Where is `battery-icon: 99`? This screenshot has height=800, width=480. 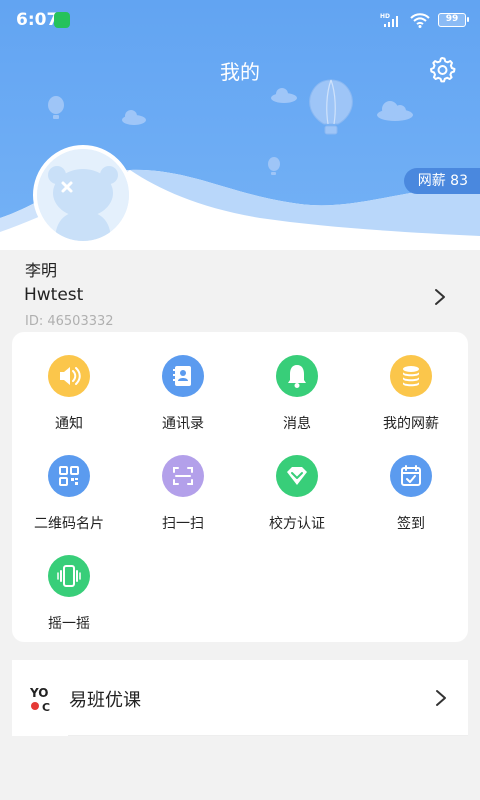
battery-icon: 99 is located at coordinates (453, 20).